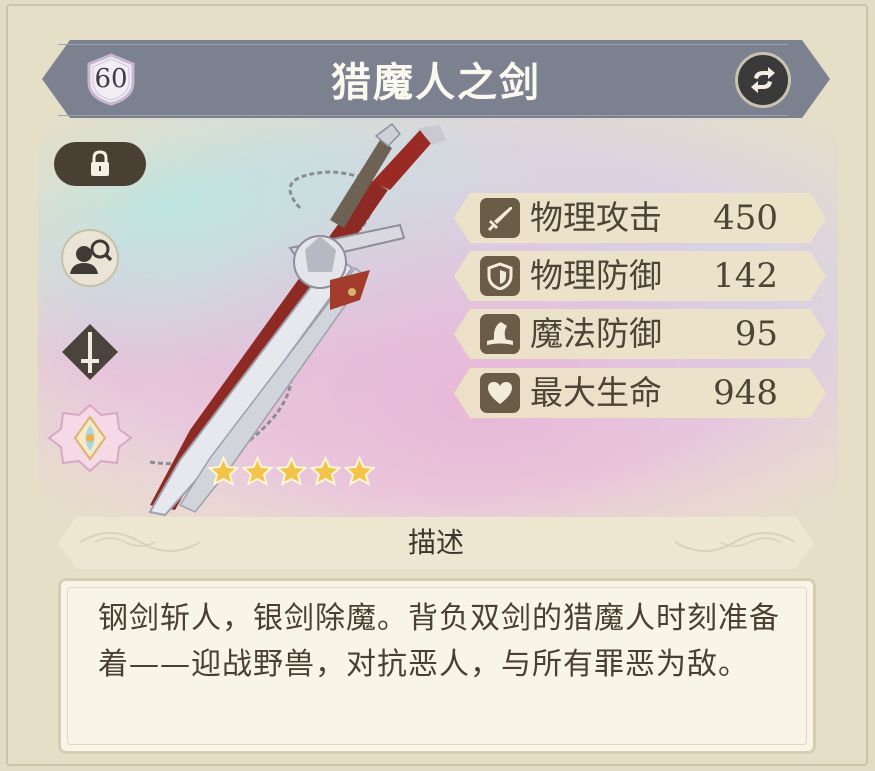 This screenshot has height=771, width=875. I want to click on stat-value: 450, so click(745, 218).